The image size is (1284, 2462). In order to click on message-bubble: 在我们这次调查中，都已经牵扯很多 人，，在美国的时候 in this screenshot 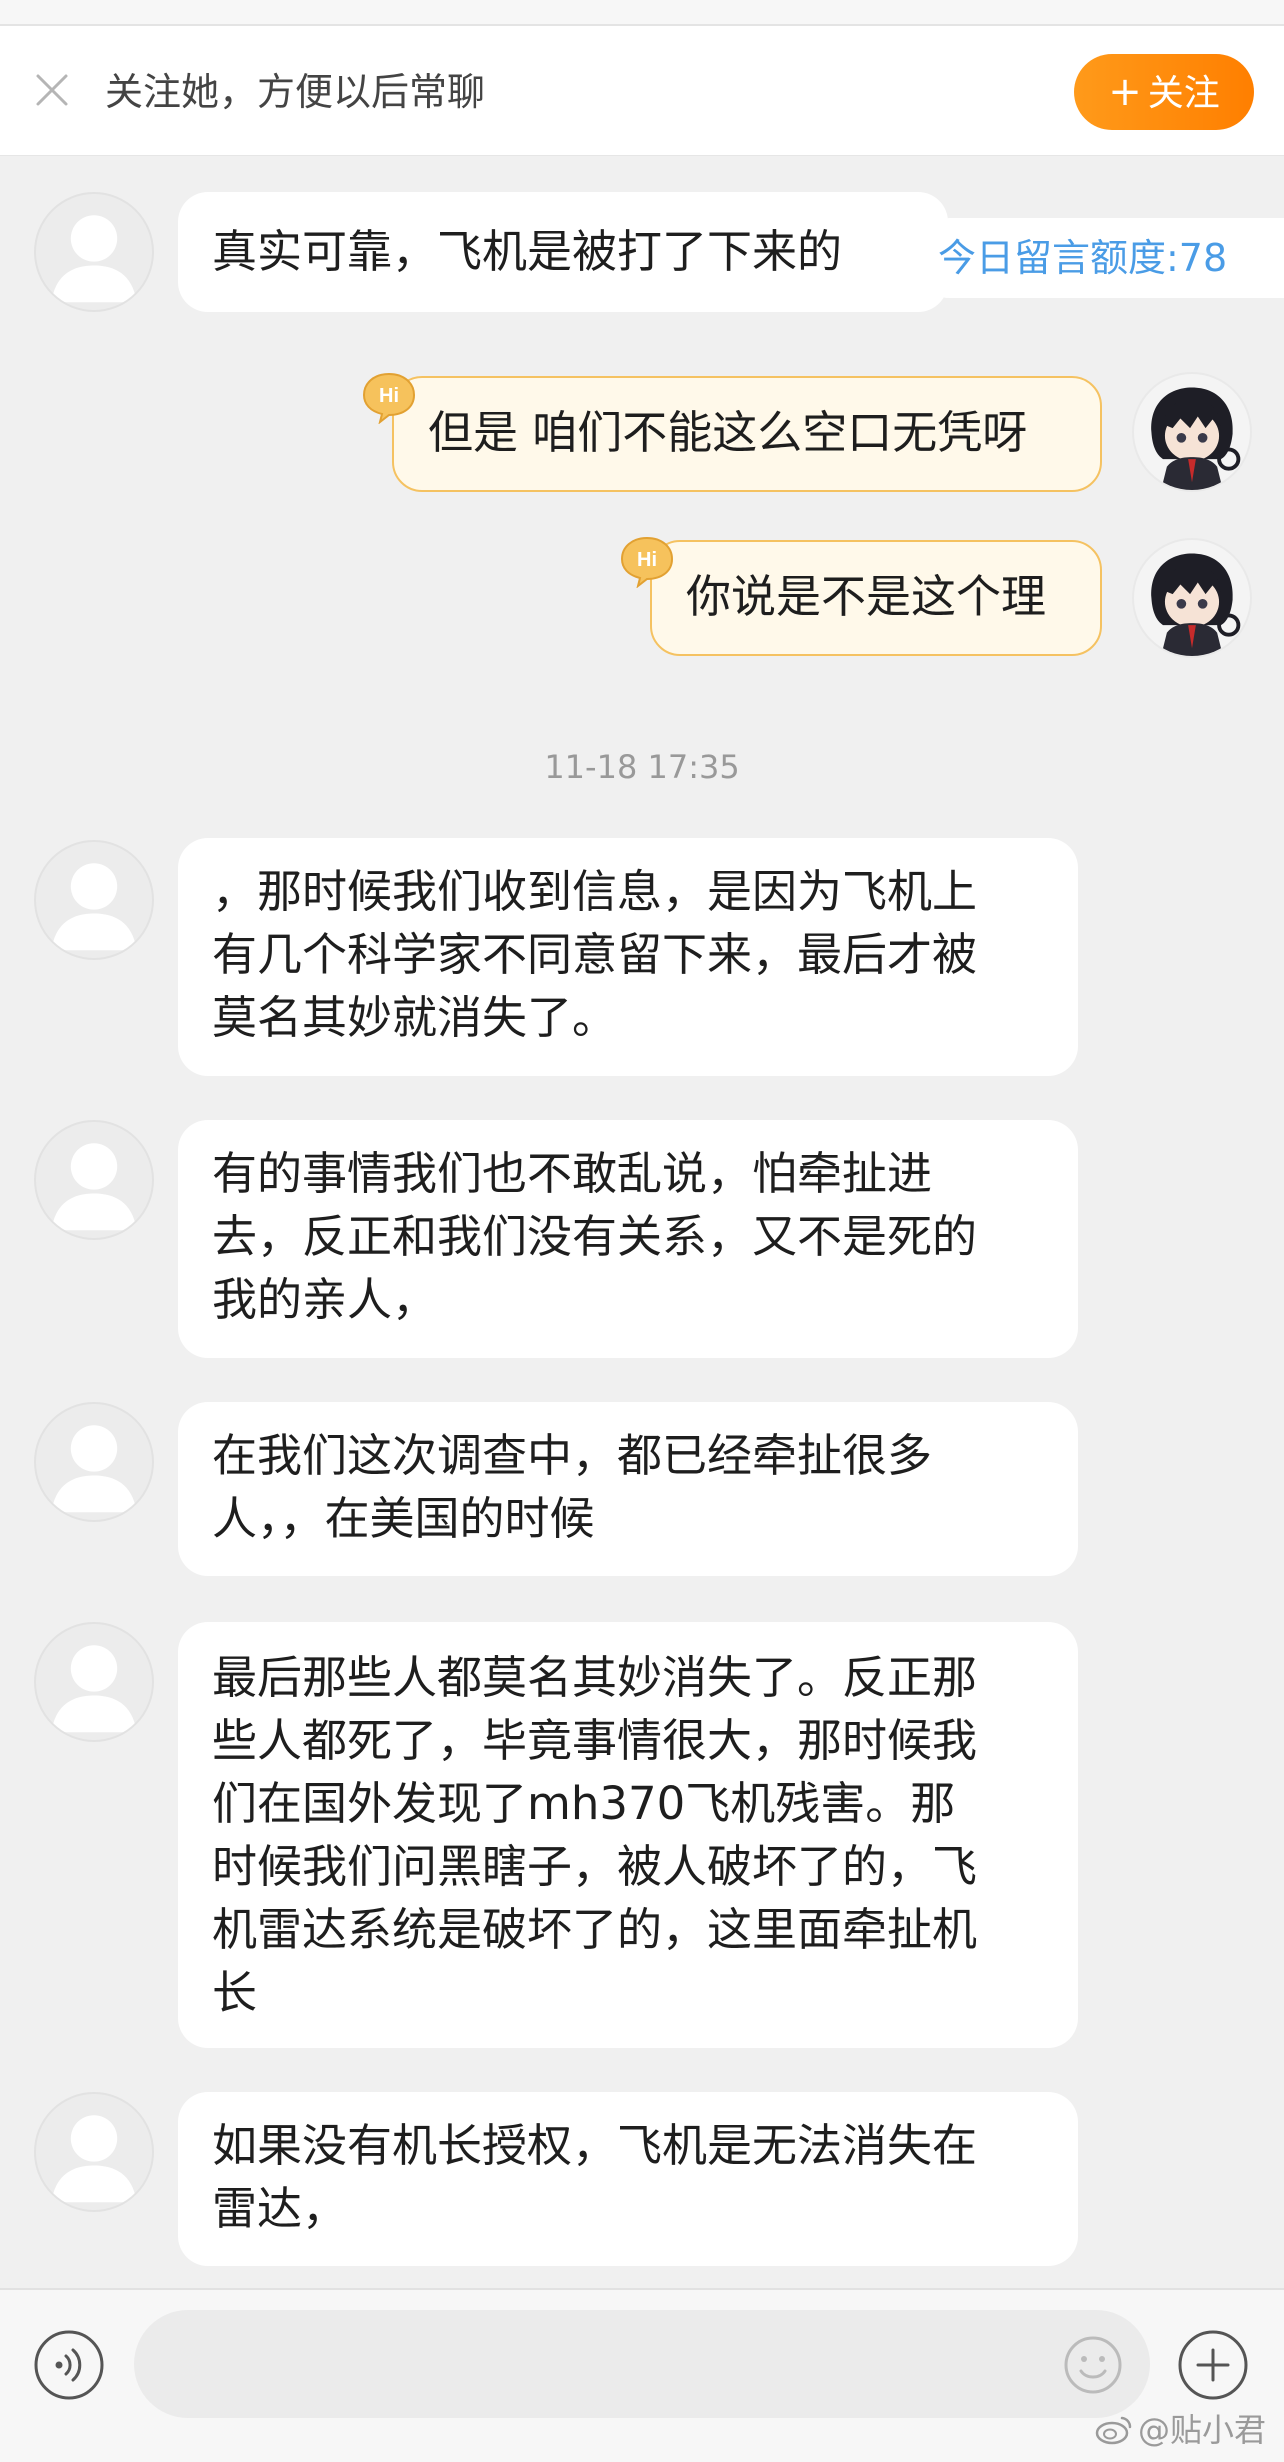, I will do `click(628, 1489)`.